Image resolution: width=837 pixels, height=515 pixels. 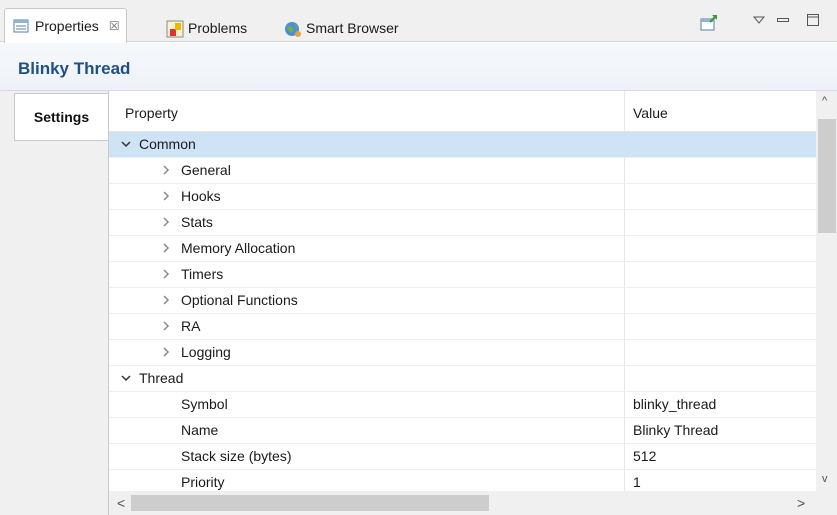 What do you see at coordinates (352, 28) in the screenshot?
I see `tab-smart-browser-label: Smart Browser` at bounding box center [352, 28].